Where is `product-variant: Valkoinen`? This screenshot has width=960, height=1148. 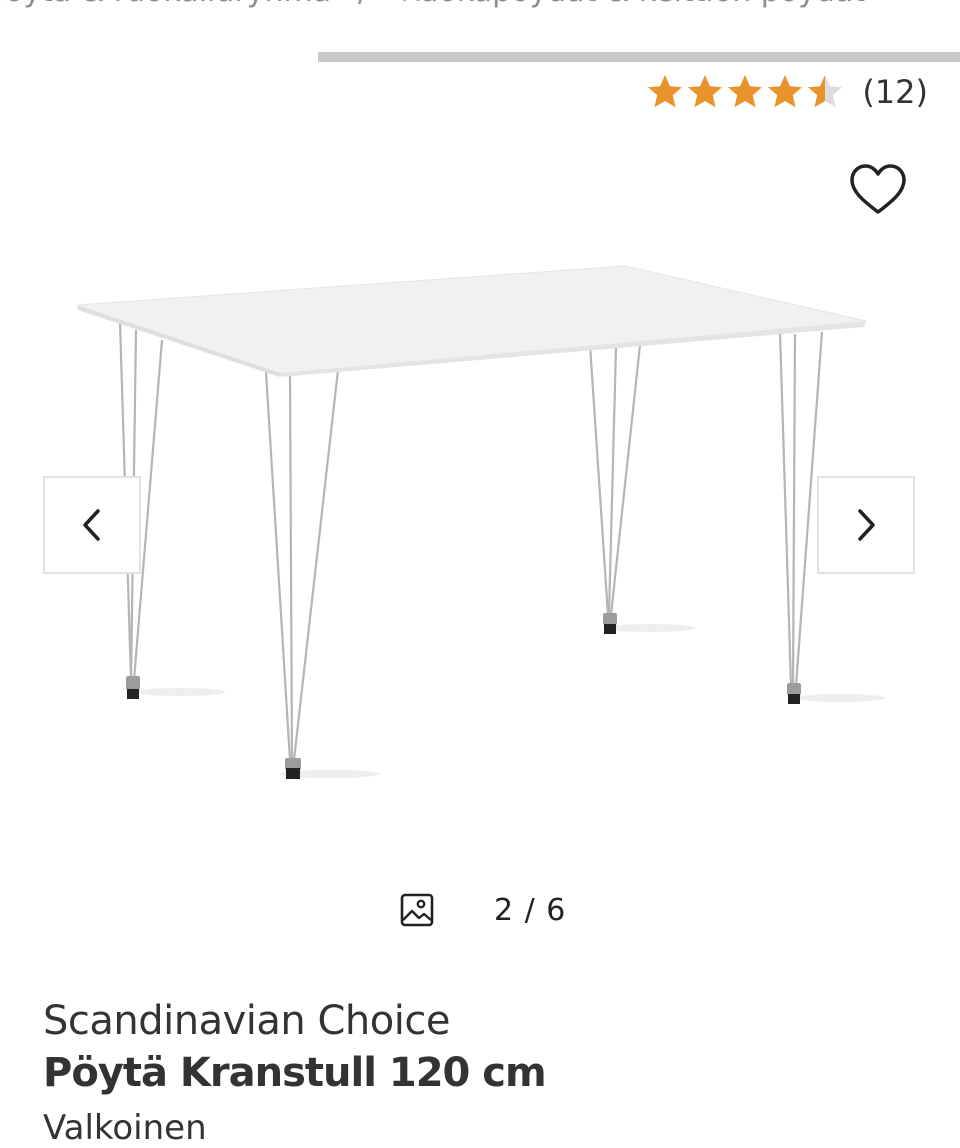 product-variant: Valkoinen is located at coordinates (125, 1128).